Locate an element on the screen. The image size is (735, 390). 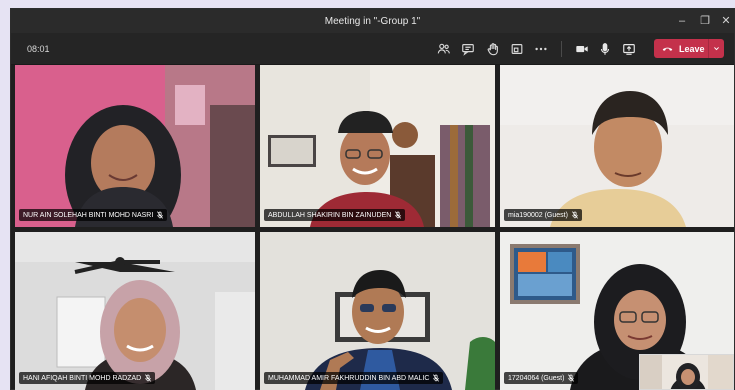
participant-name: mia190002 (Guest) is located at coordinates (538, 215).